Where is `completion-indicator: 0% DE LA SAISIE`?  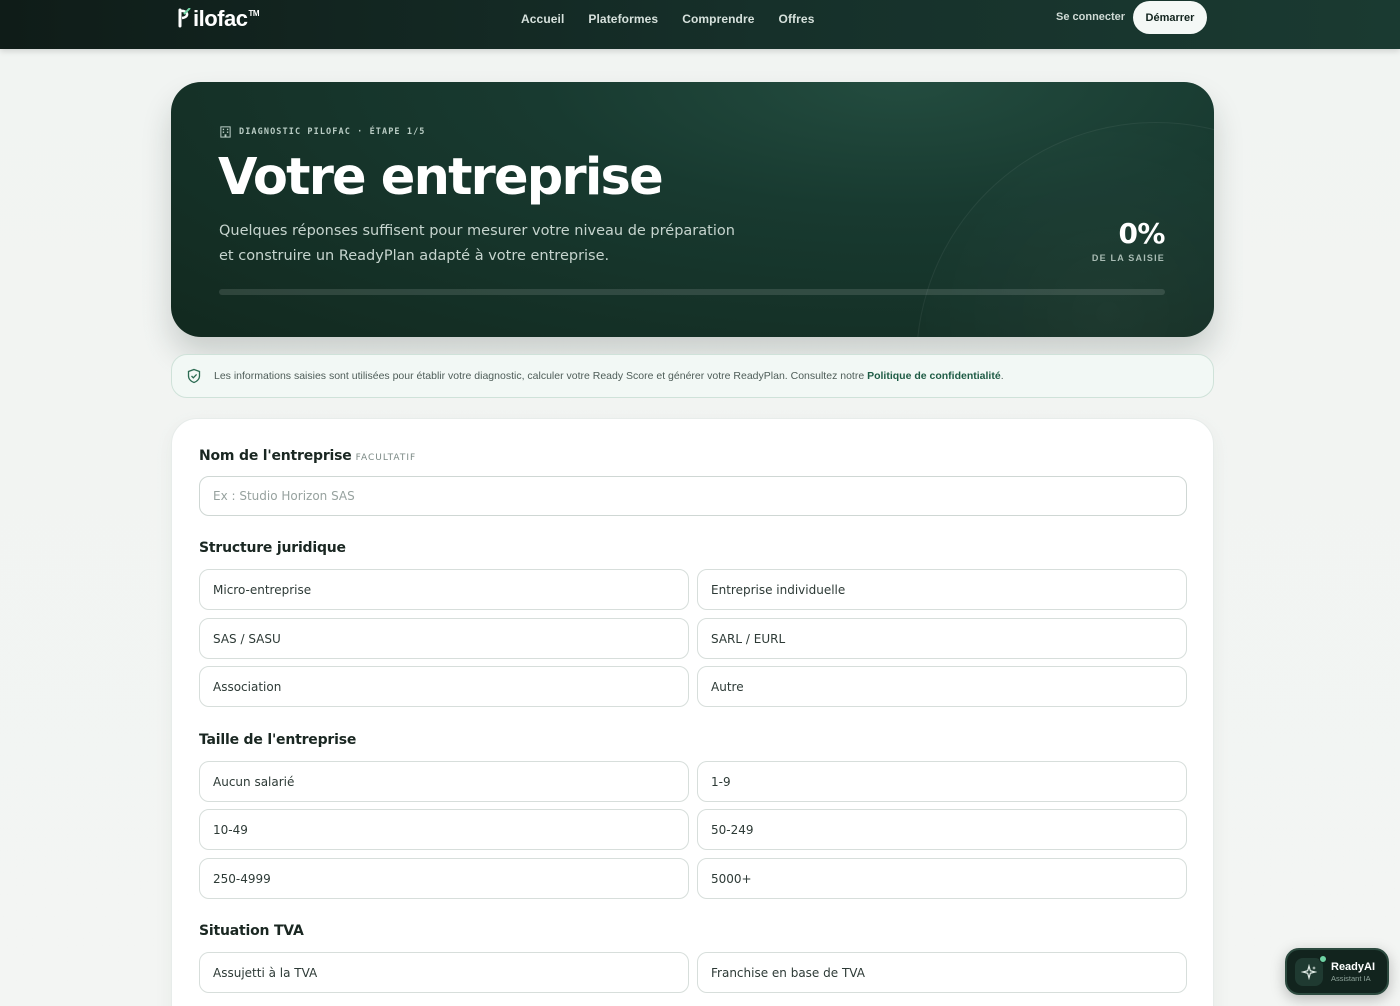
completion-indicator: 0% DE LA SAISIE is located at coordinates (1128, 240).